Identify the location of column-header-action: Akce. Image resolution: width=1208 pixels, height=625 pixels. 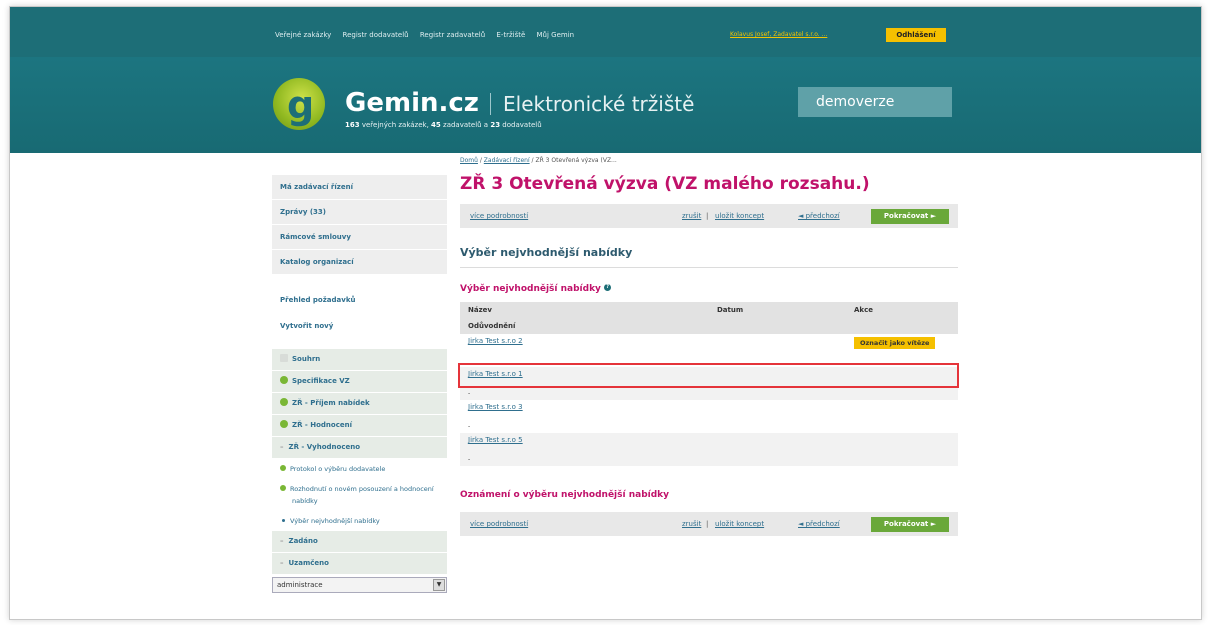
(863, 310).